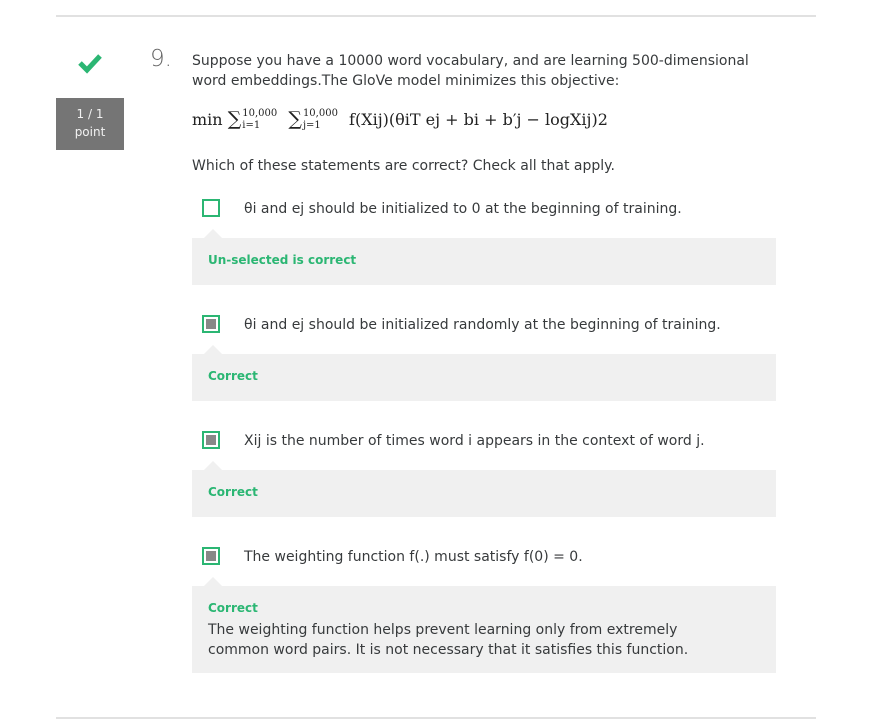  What do you see at coordinates (320, 113) in the screenshot?
I see `sum-j-upper: 10,000` at bounding box center [320, 113].